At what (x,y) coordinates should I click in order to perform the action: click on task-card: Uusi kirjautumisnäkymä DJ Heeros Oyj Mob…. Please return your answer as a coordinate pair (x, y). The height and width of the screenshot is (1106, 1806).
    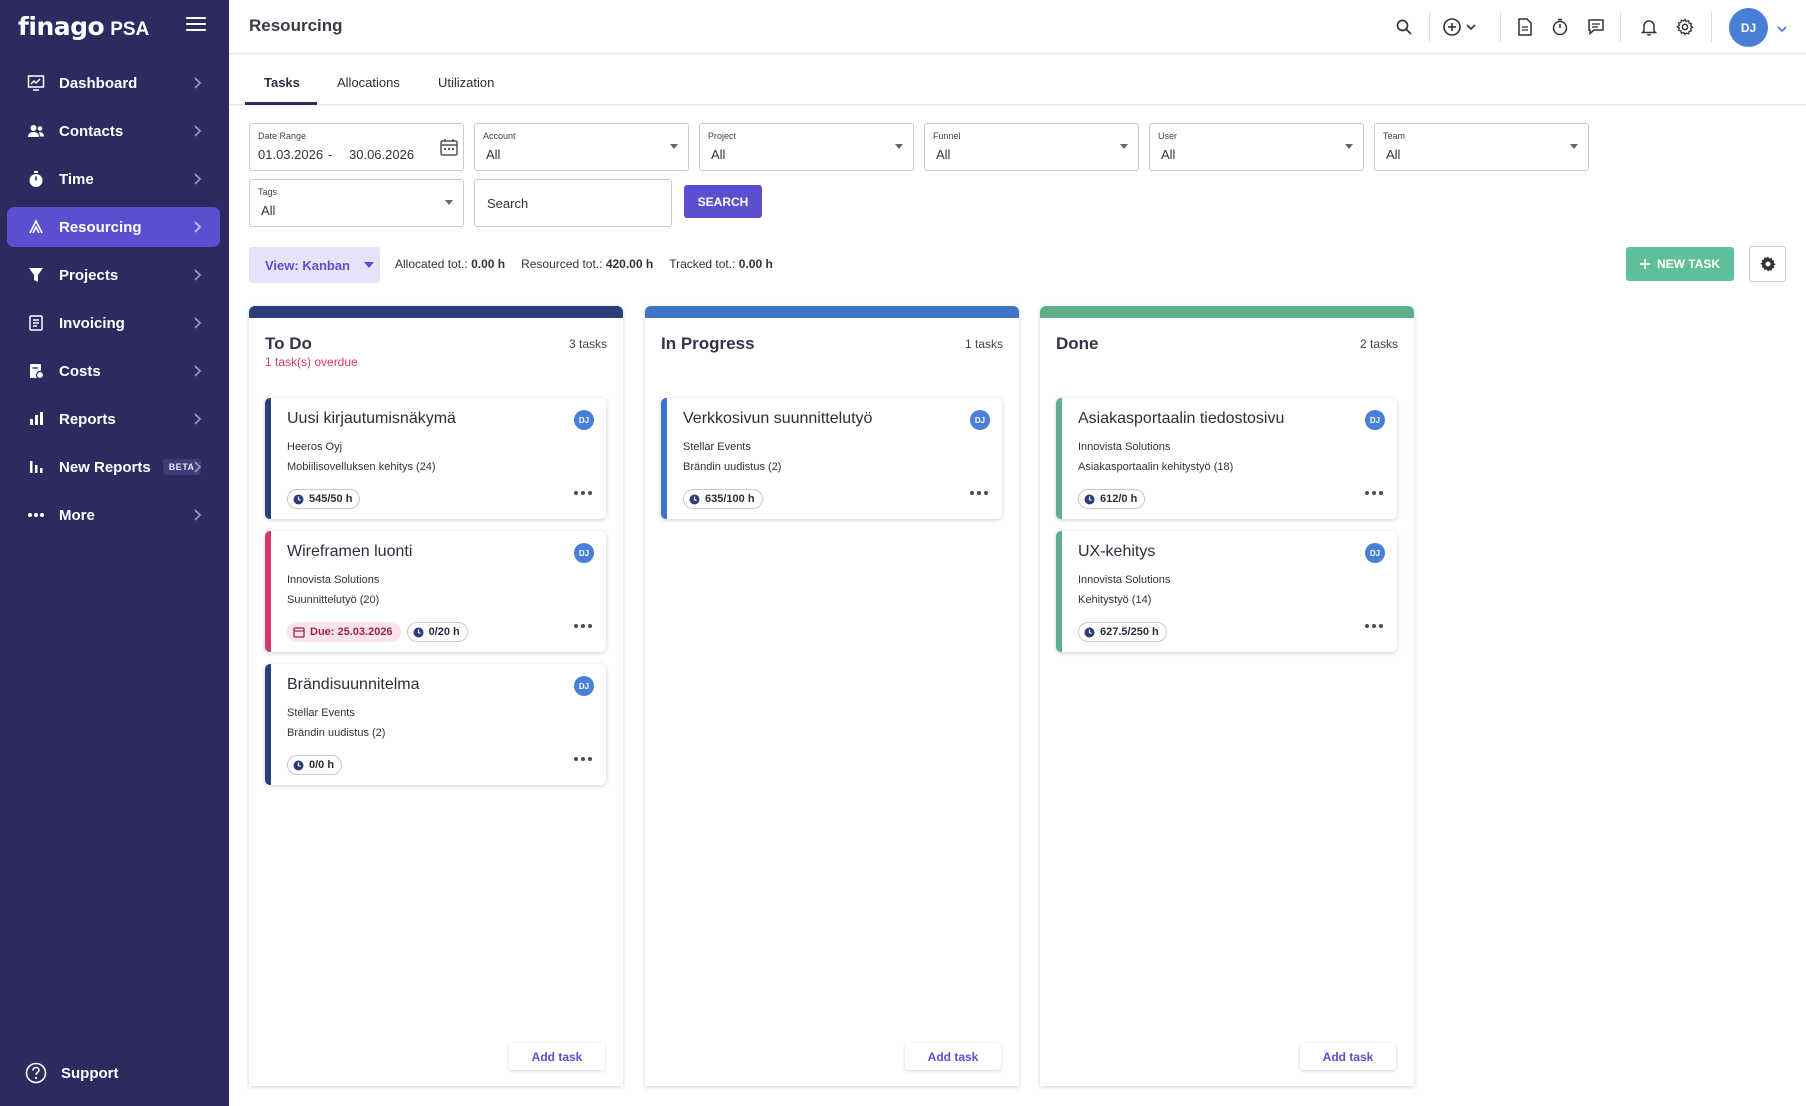
    Looking at the image, I should click on (435, 458).